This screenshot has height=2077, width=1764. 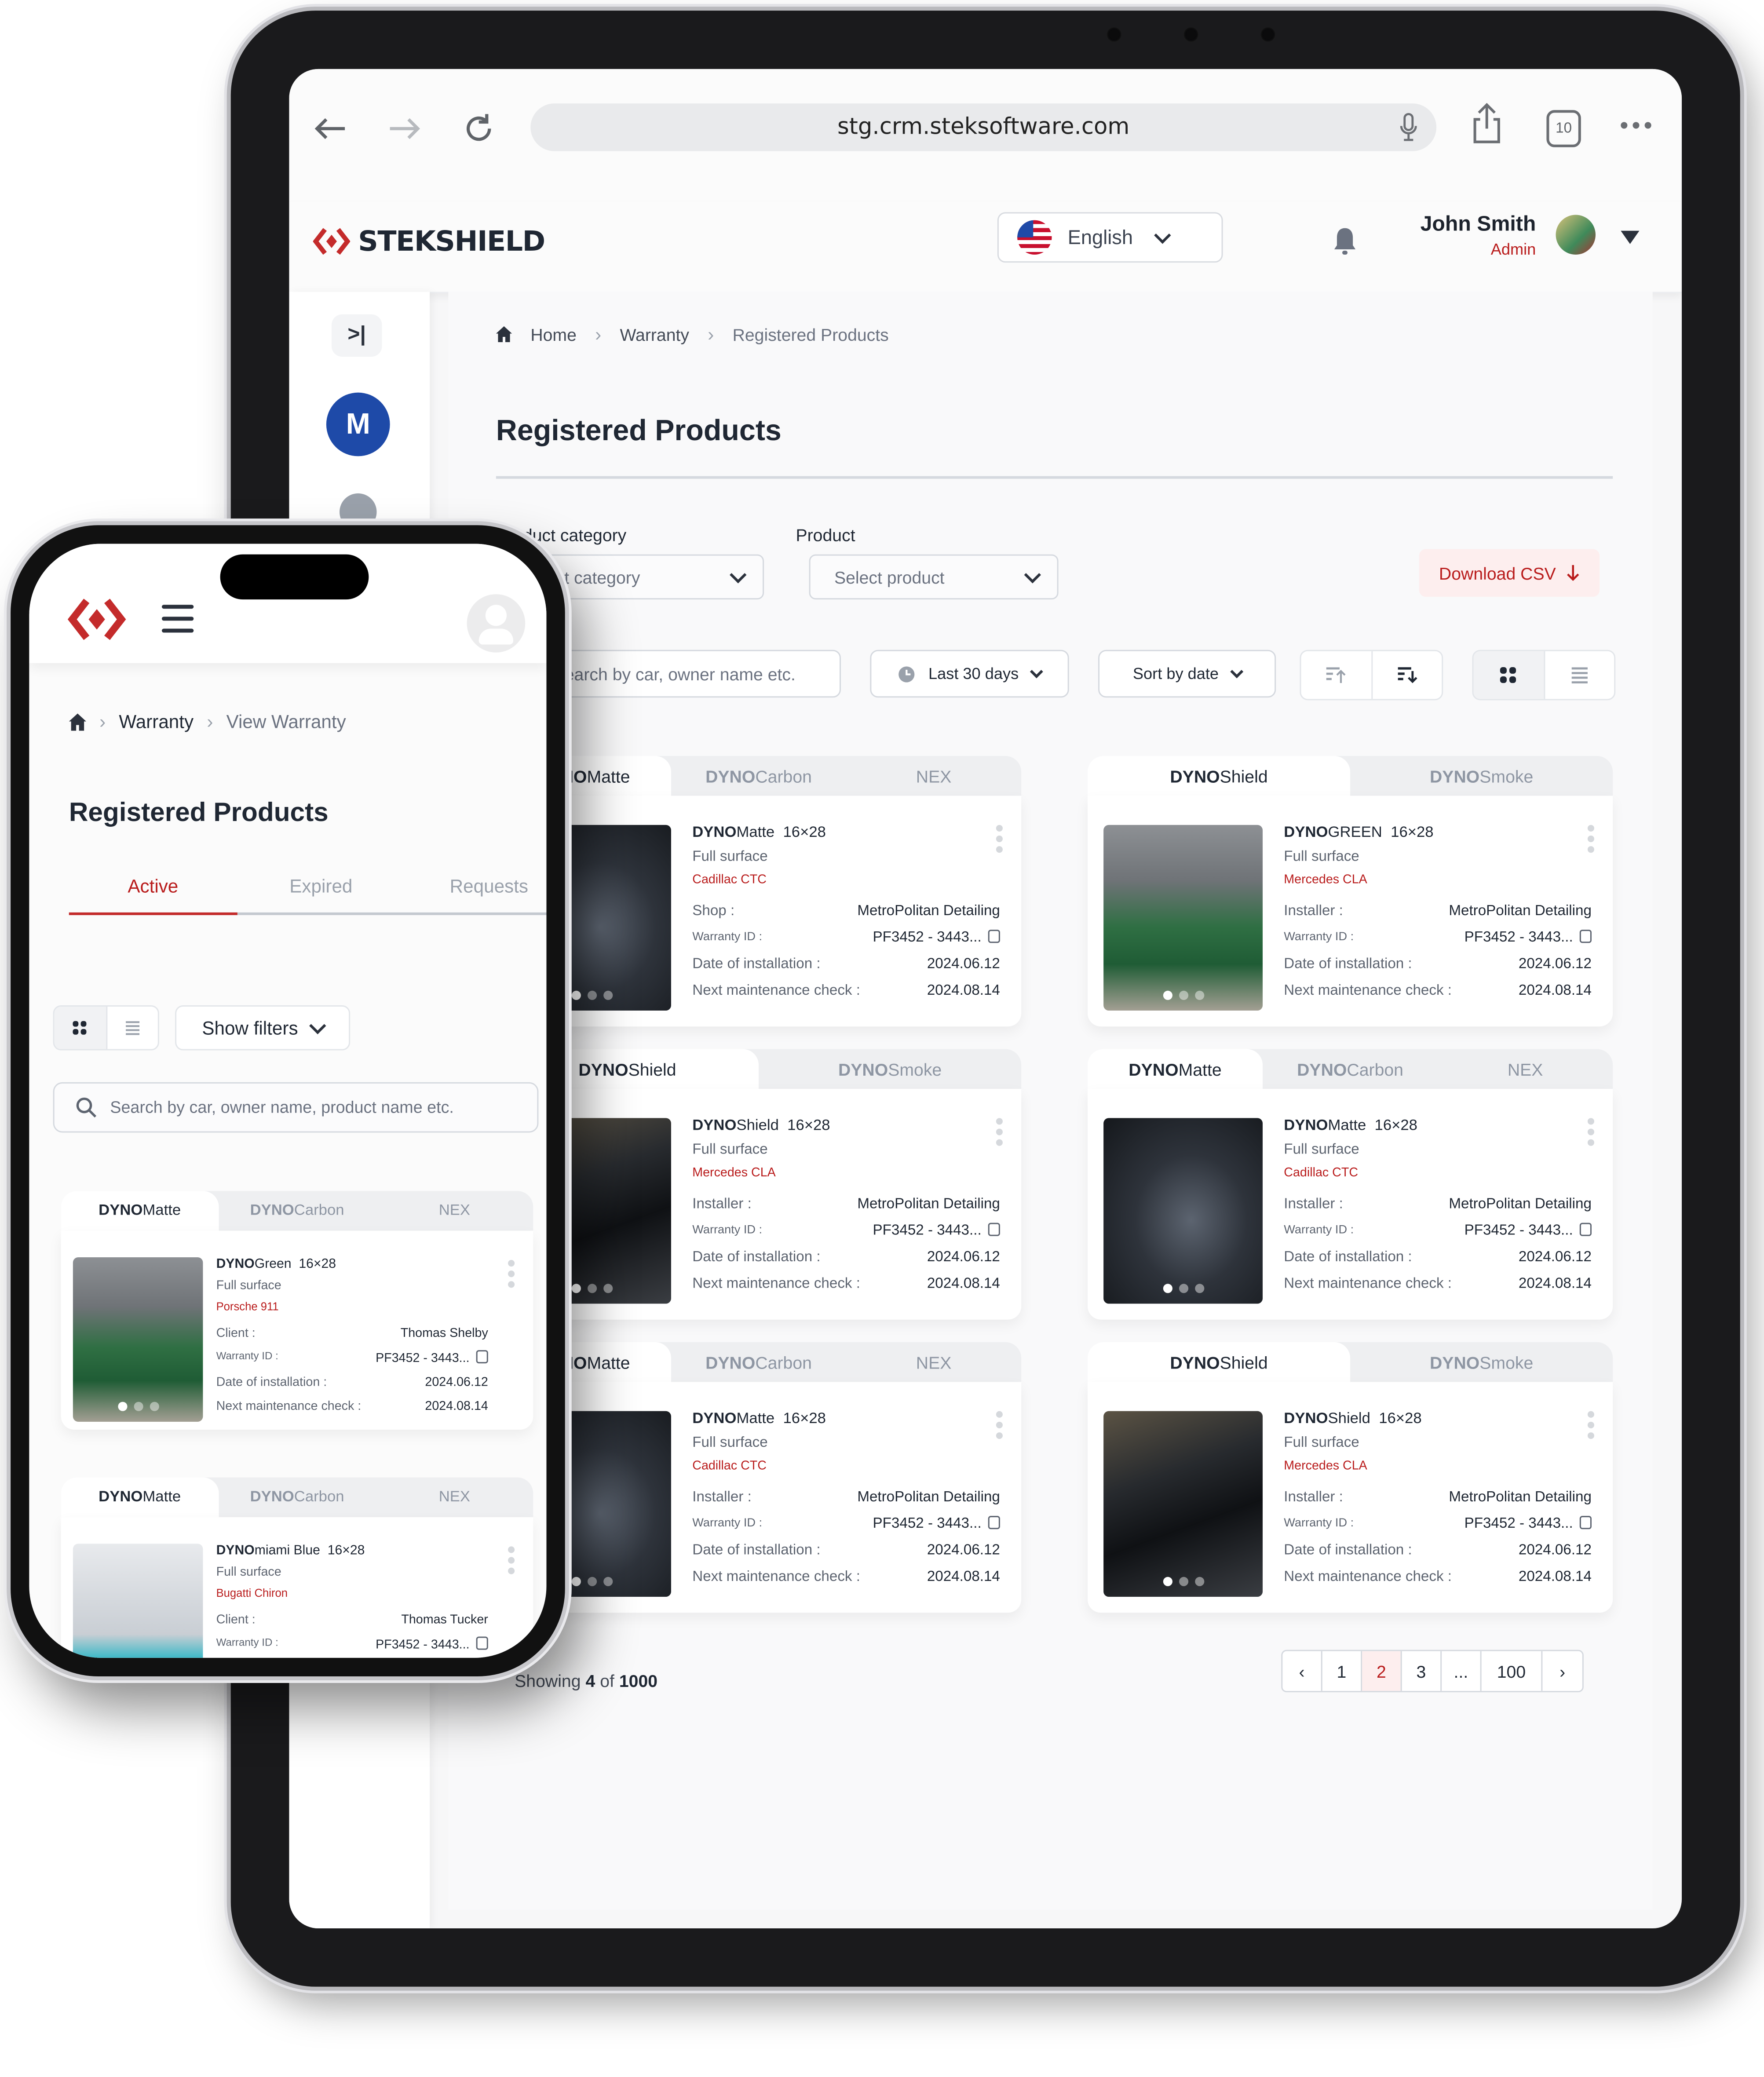 I want to click on page-button: 100, so click(x=1512, y=1671).